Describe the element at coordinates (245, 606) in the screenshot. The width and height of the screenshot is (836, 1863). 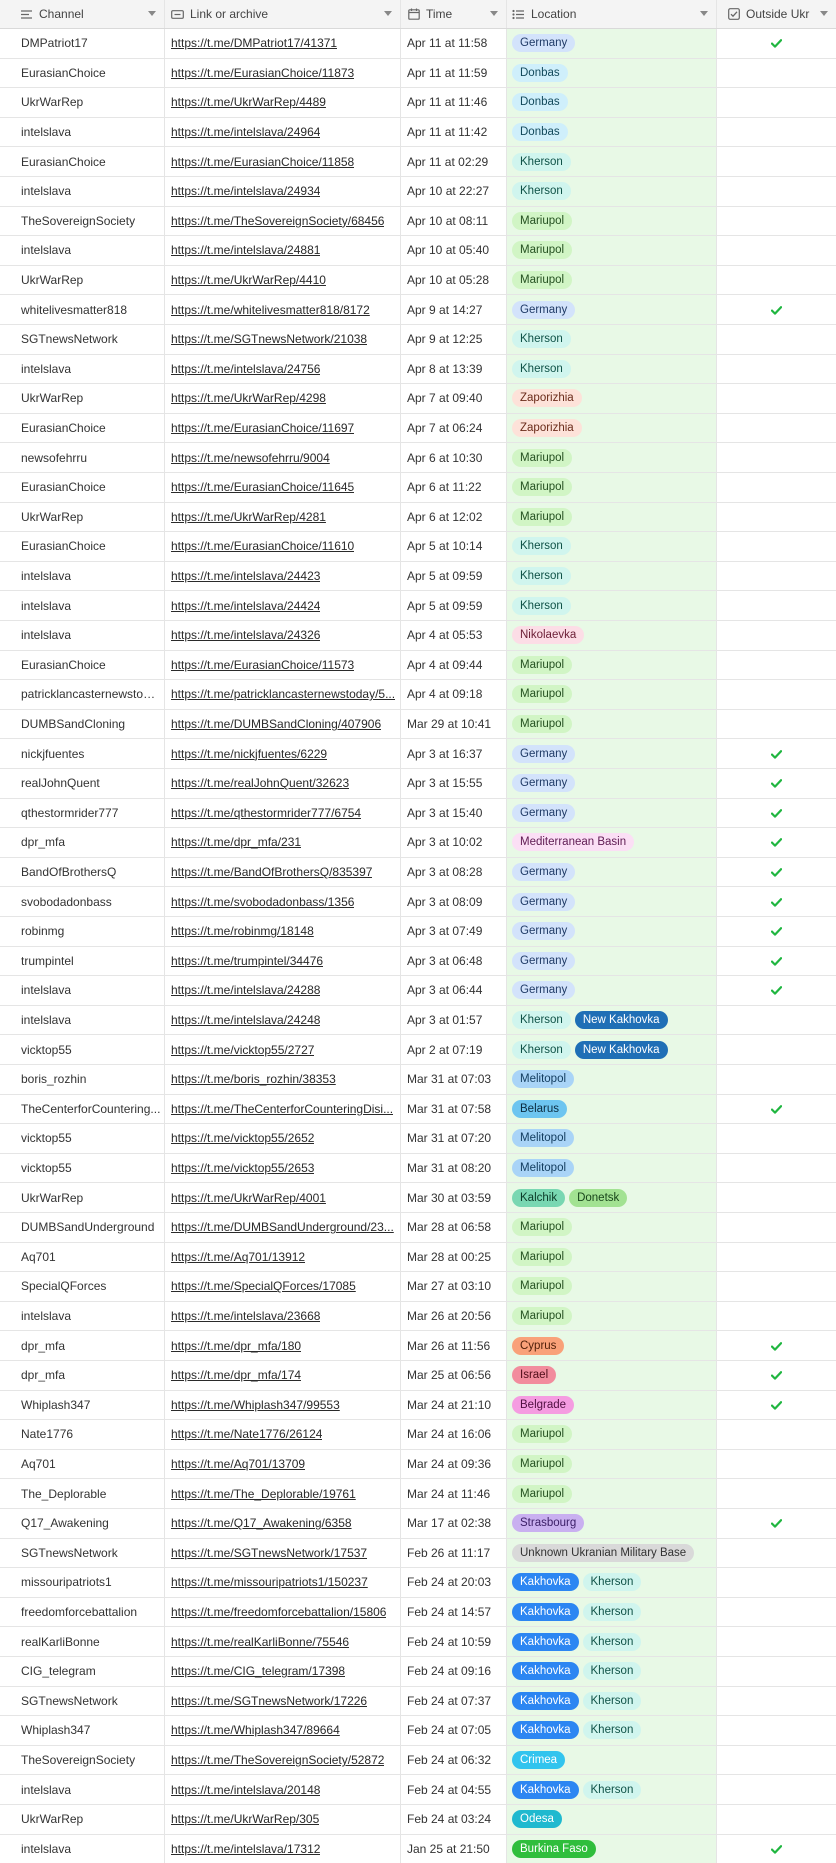
I see `link-url: https://t.me/intelslava/24424` at that location.